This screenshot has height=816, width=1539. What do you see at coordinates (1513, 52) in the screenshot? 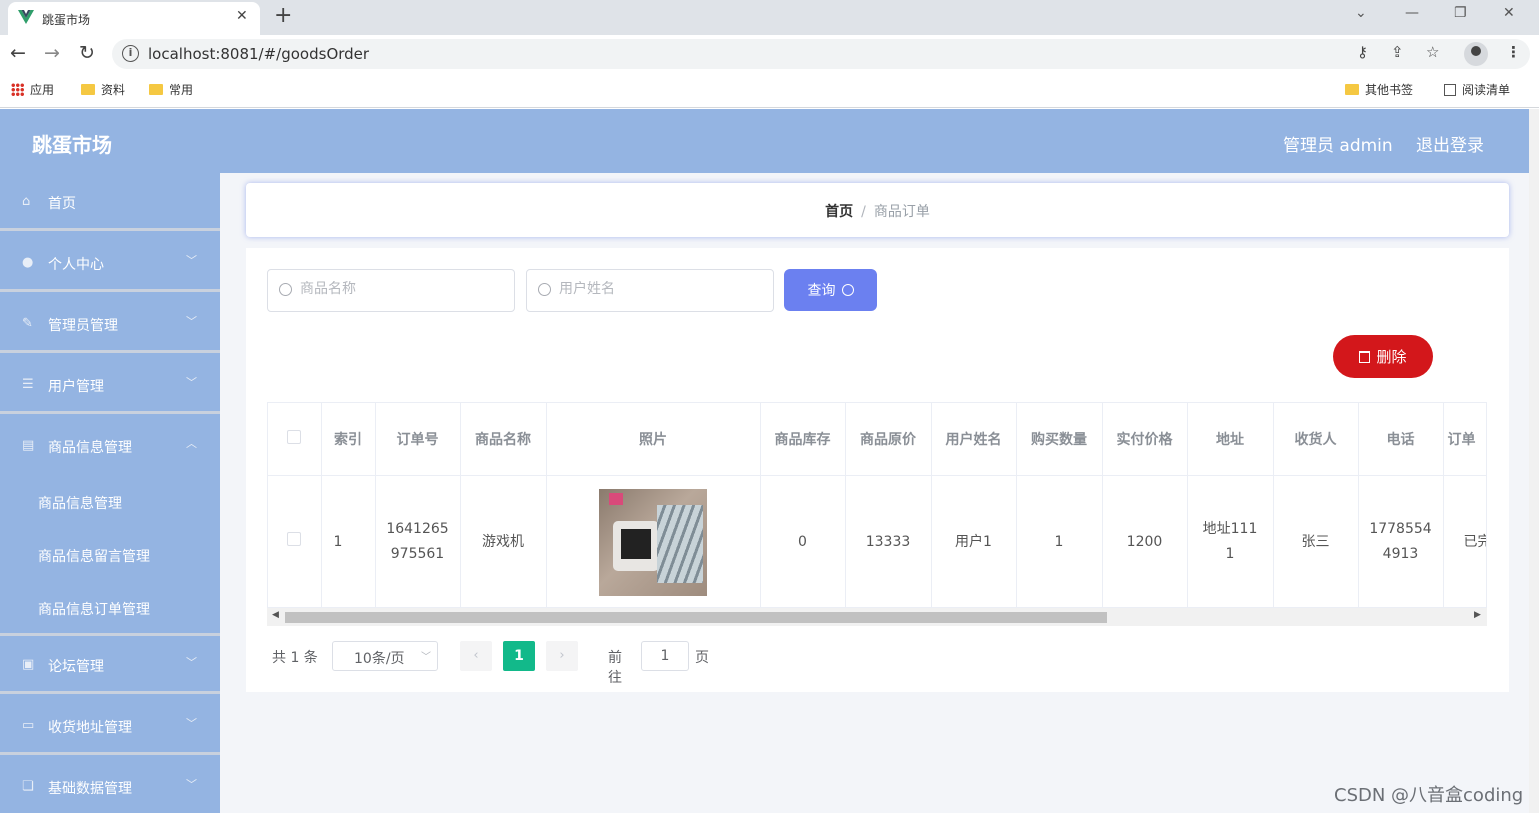
I see `menu-dots-icon: ⋮` at bounding box center [1513, 52].